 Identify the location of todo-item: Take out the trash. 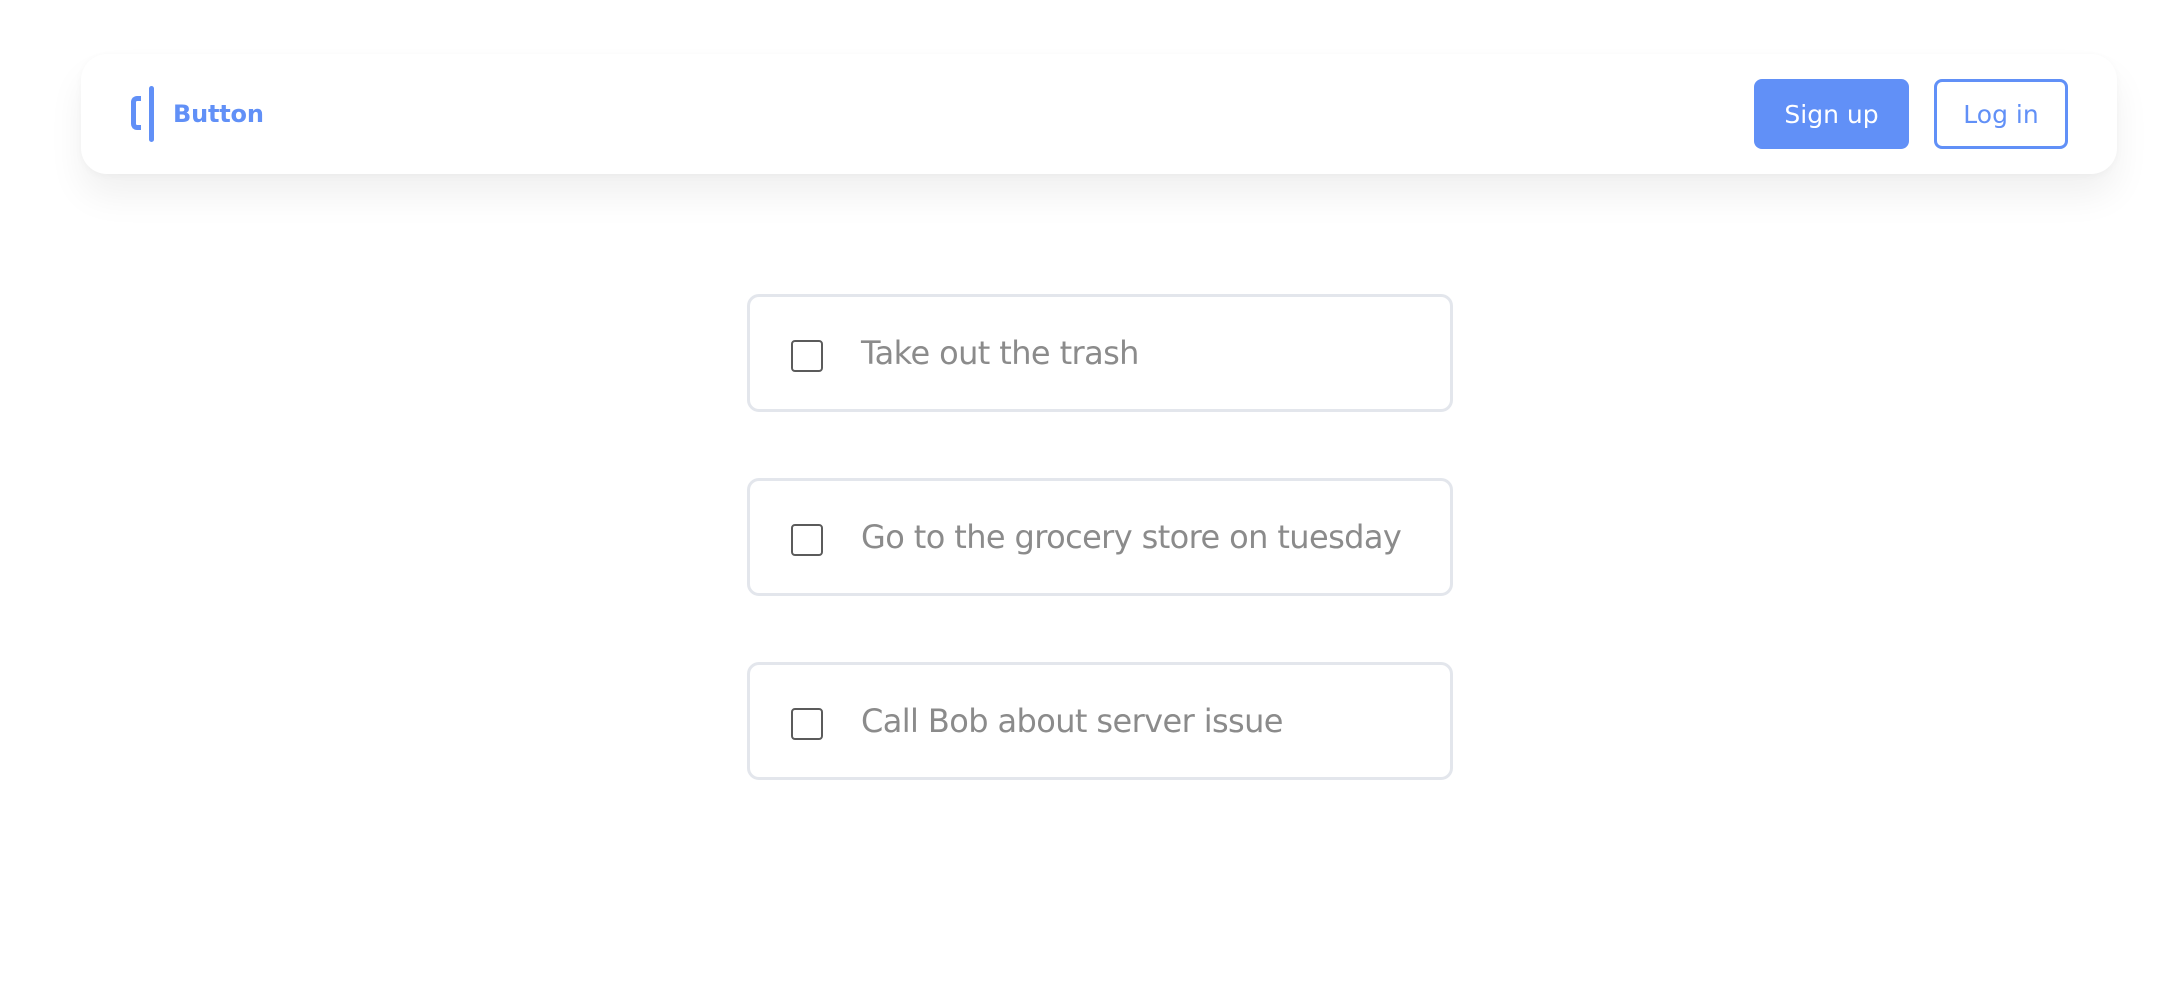
(1100, 353).